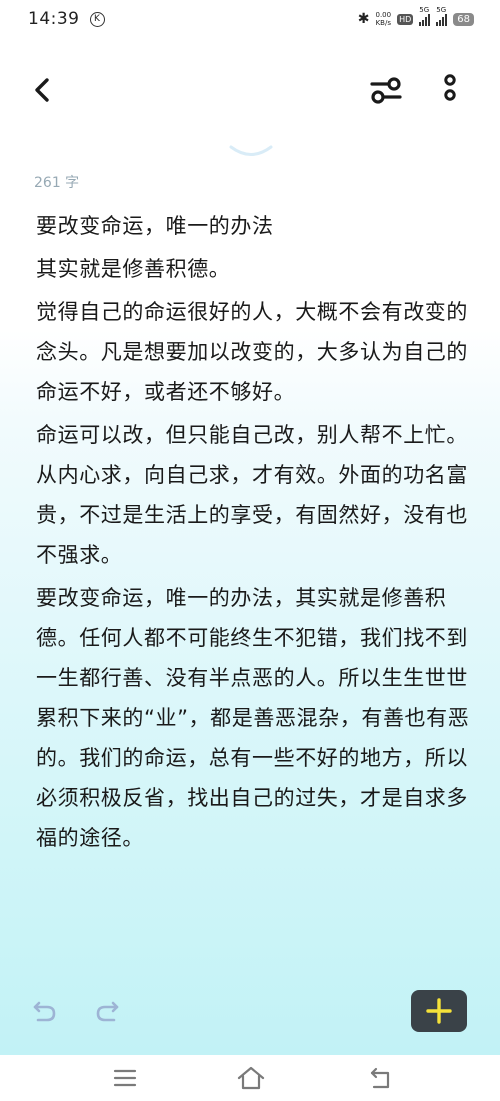 Image resolution: width=500 pixels, height=1101 pixels. Describe the element at coordinates (424, 10) in the screenshot. I see `sim1-label: 5G` at that location.